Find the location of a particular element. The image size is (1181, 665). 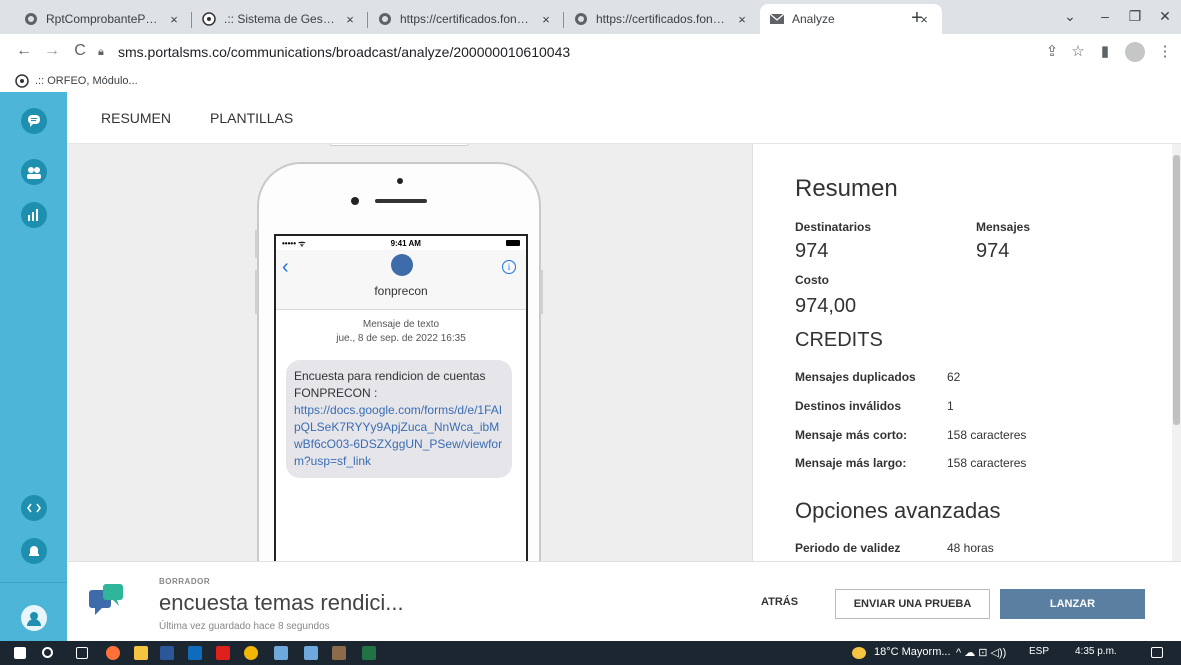

send-test-button: ENVIAR UNA PRUEBA is located at coordinates (912, 604).